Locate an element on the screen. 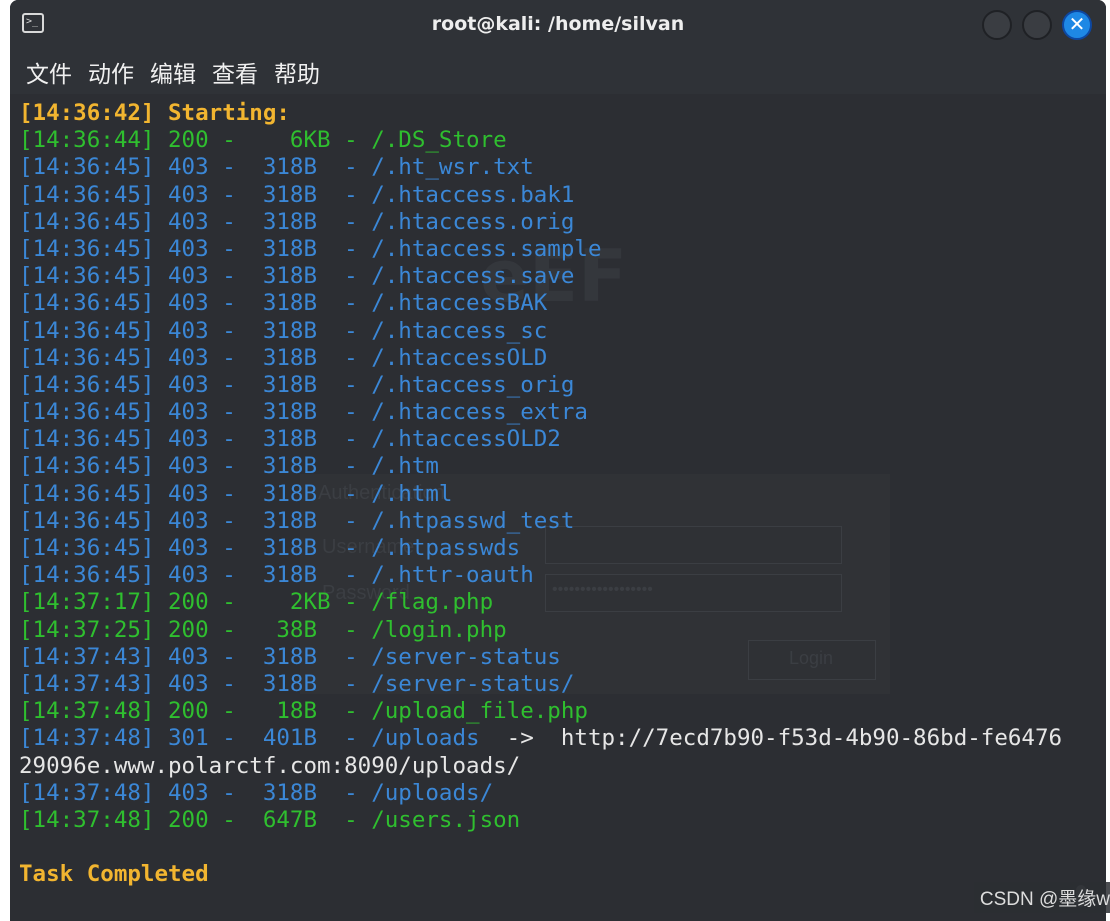 This screenshot has width=1110, height=921. terminal-line: [14:37:48] 200 - 647B - /users.json is located at coordinates (540, 820).